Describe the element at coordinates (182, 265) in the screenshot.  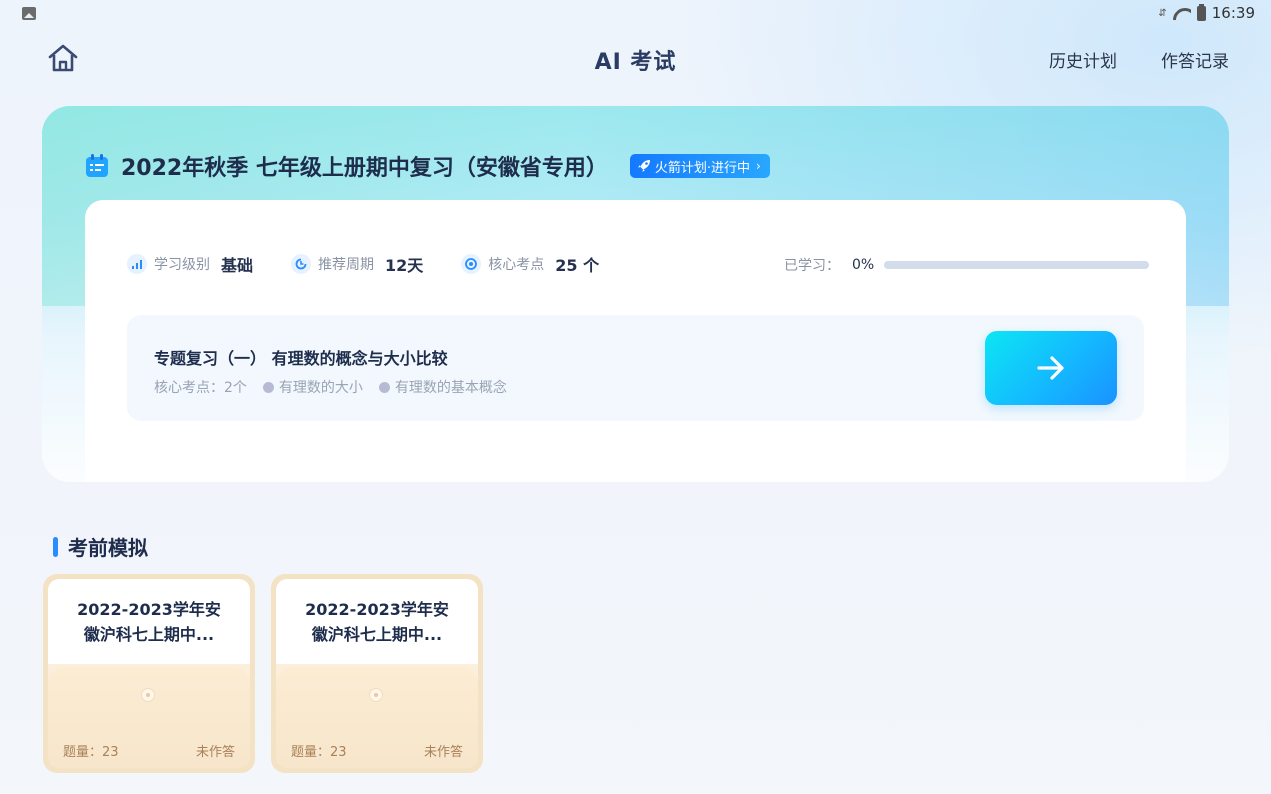
I see `stat-label: 学习级别` at that location.